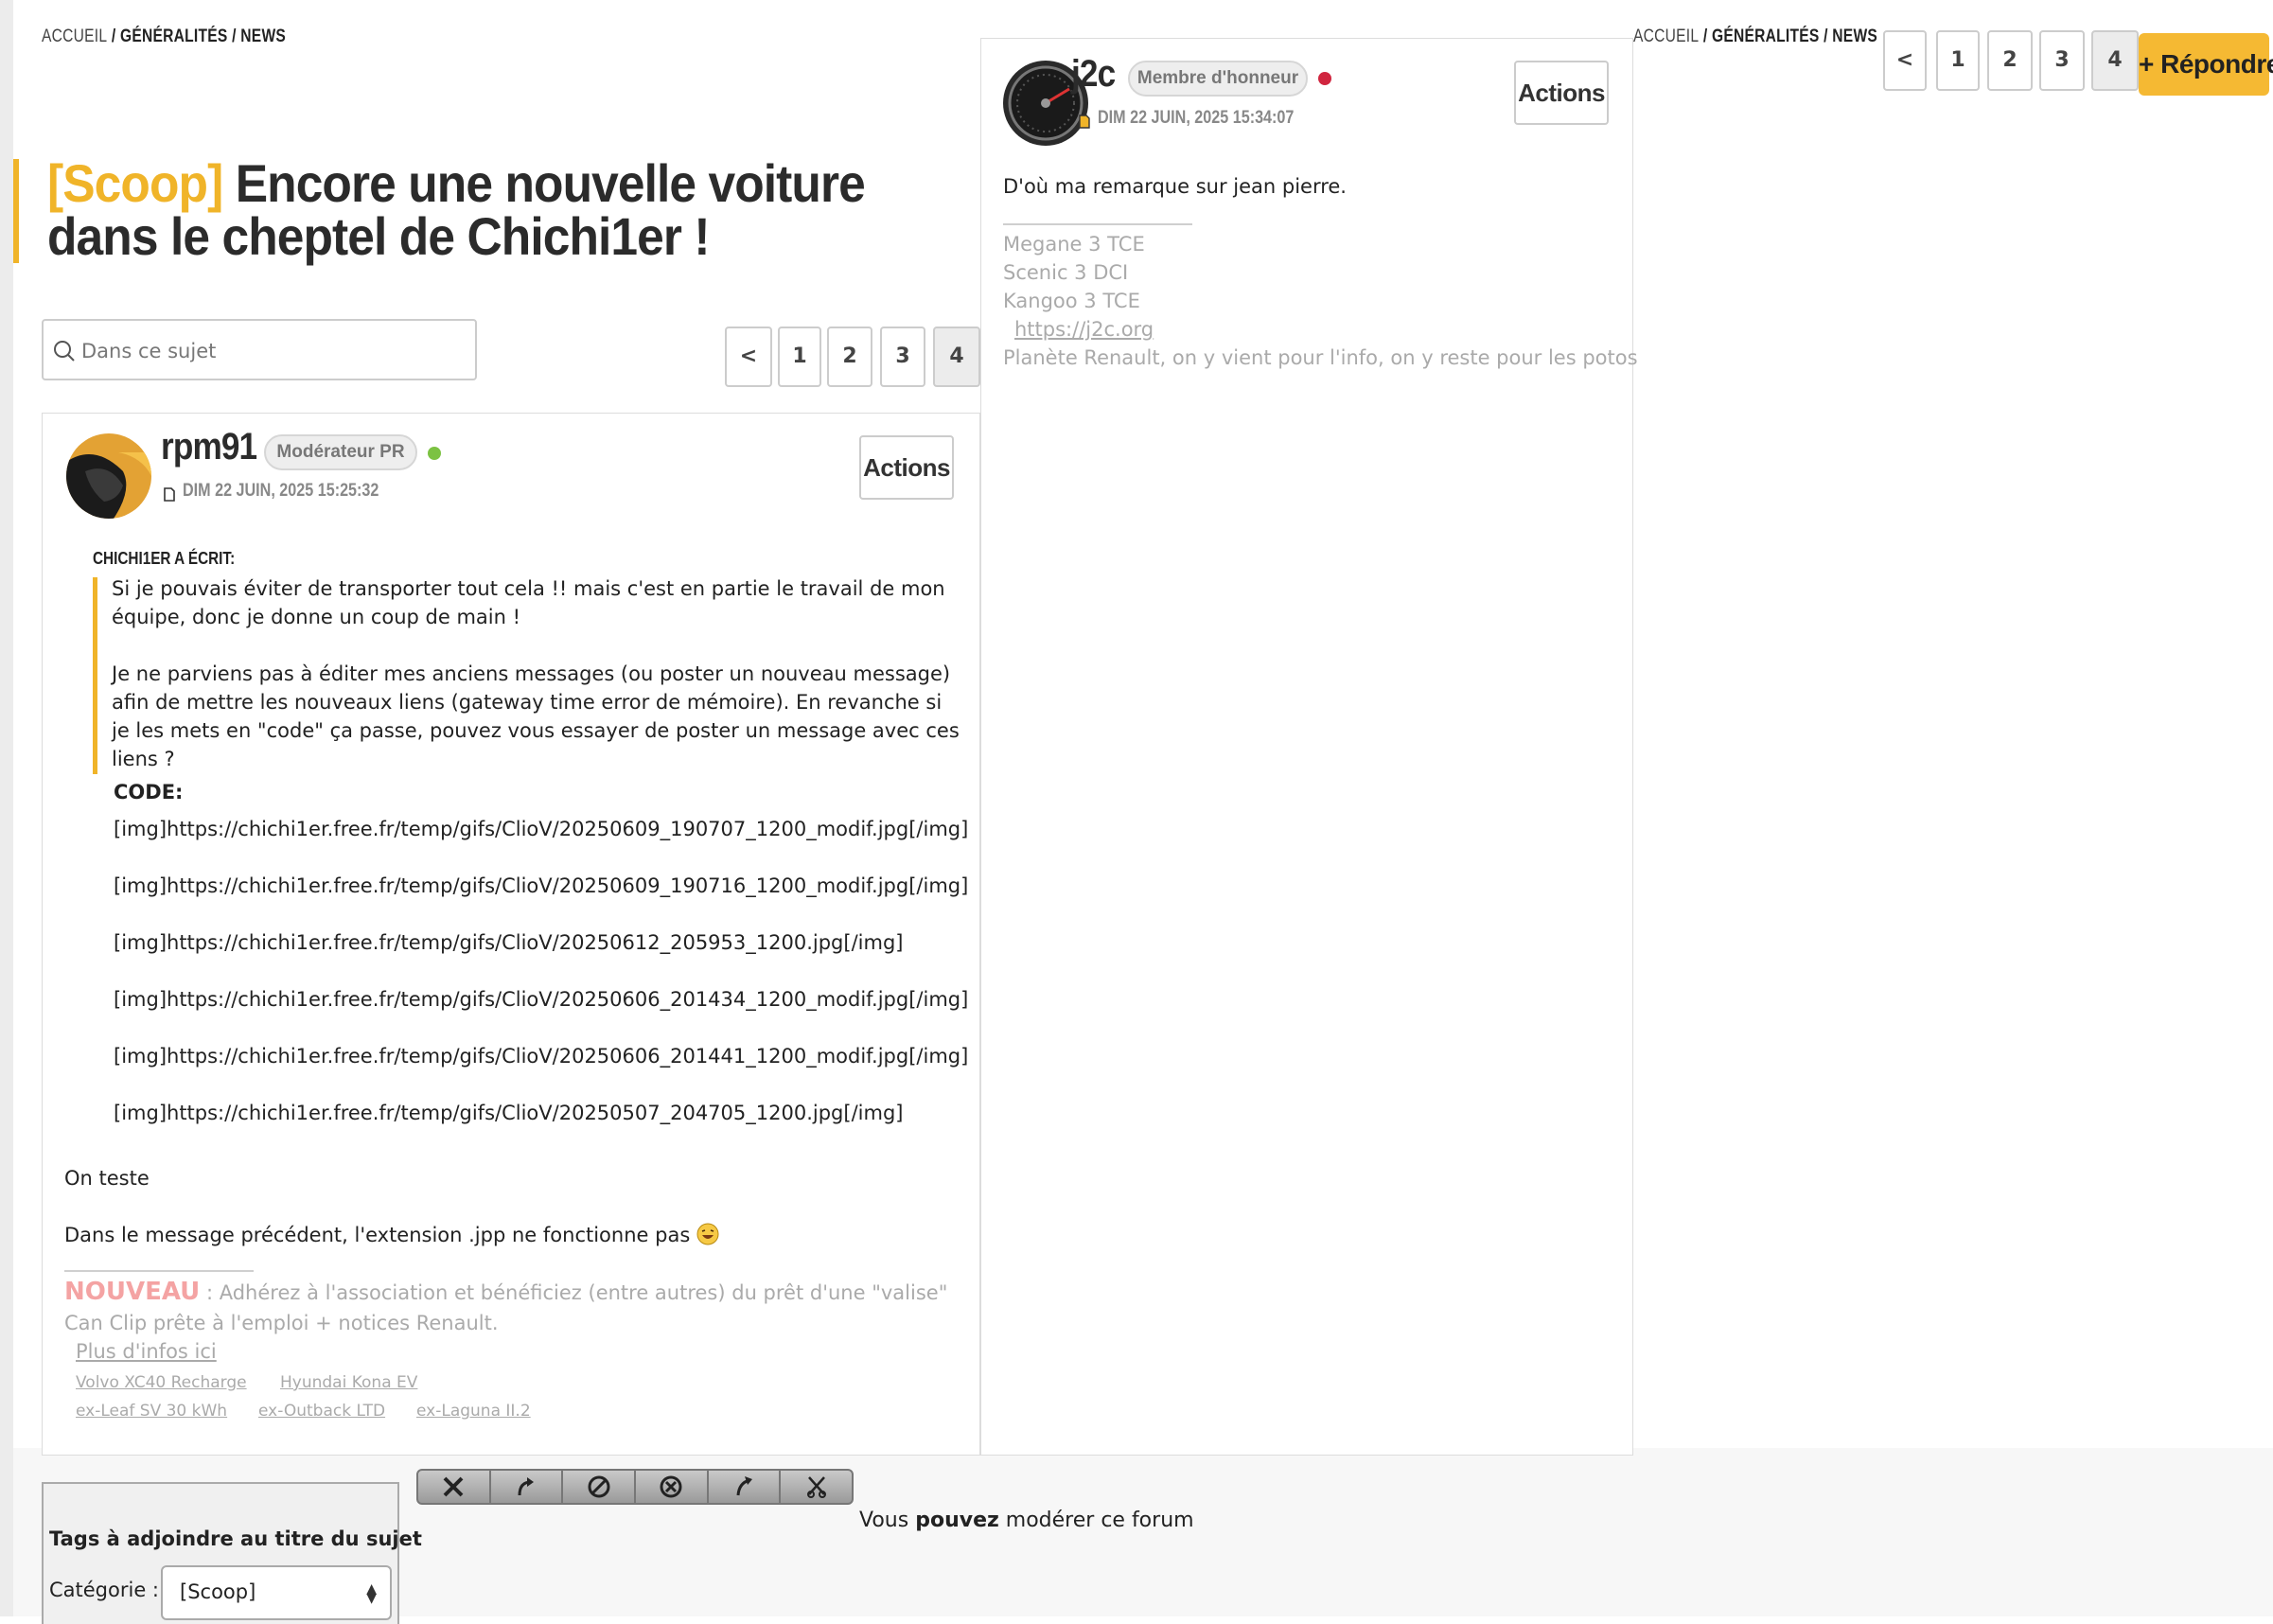 This screenshot has width=2273, height=1624. I want to click on laughing-emoji-icon, so click(708, 1238).